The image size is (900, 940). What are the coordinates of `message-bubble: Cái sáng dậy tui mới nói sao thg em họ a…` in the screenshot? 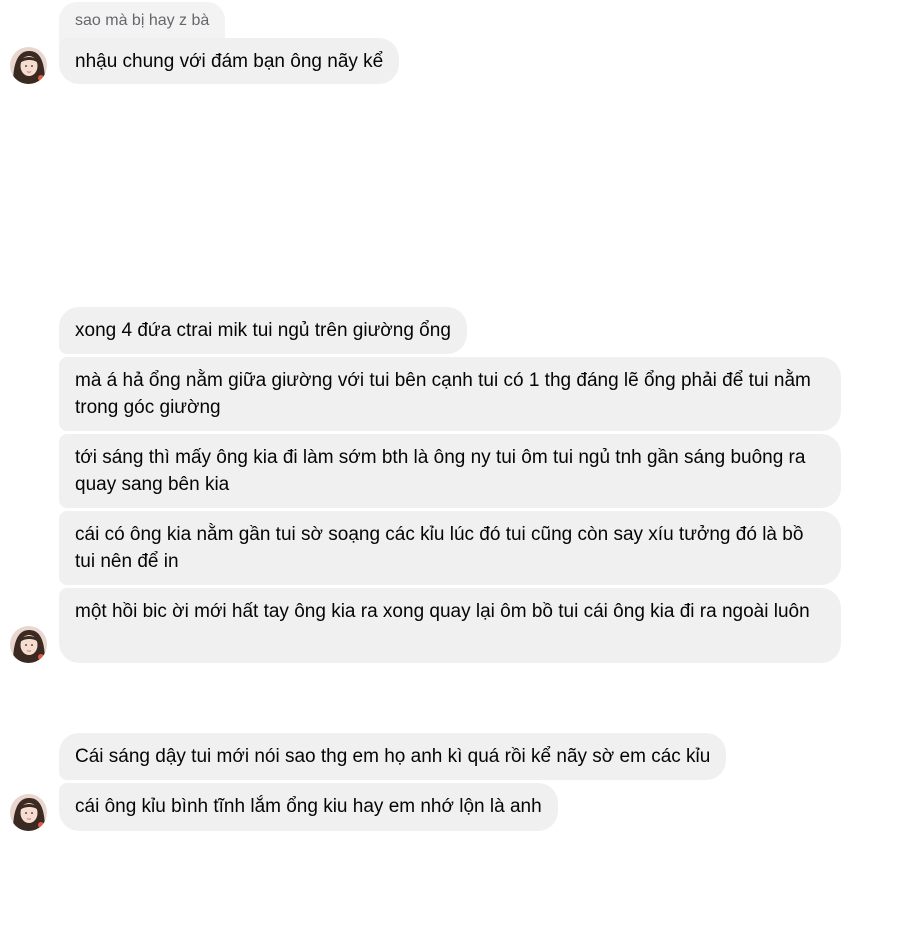 It's located at (393, 756).